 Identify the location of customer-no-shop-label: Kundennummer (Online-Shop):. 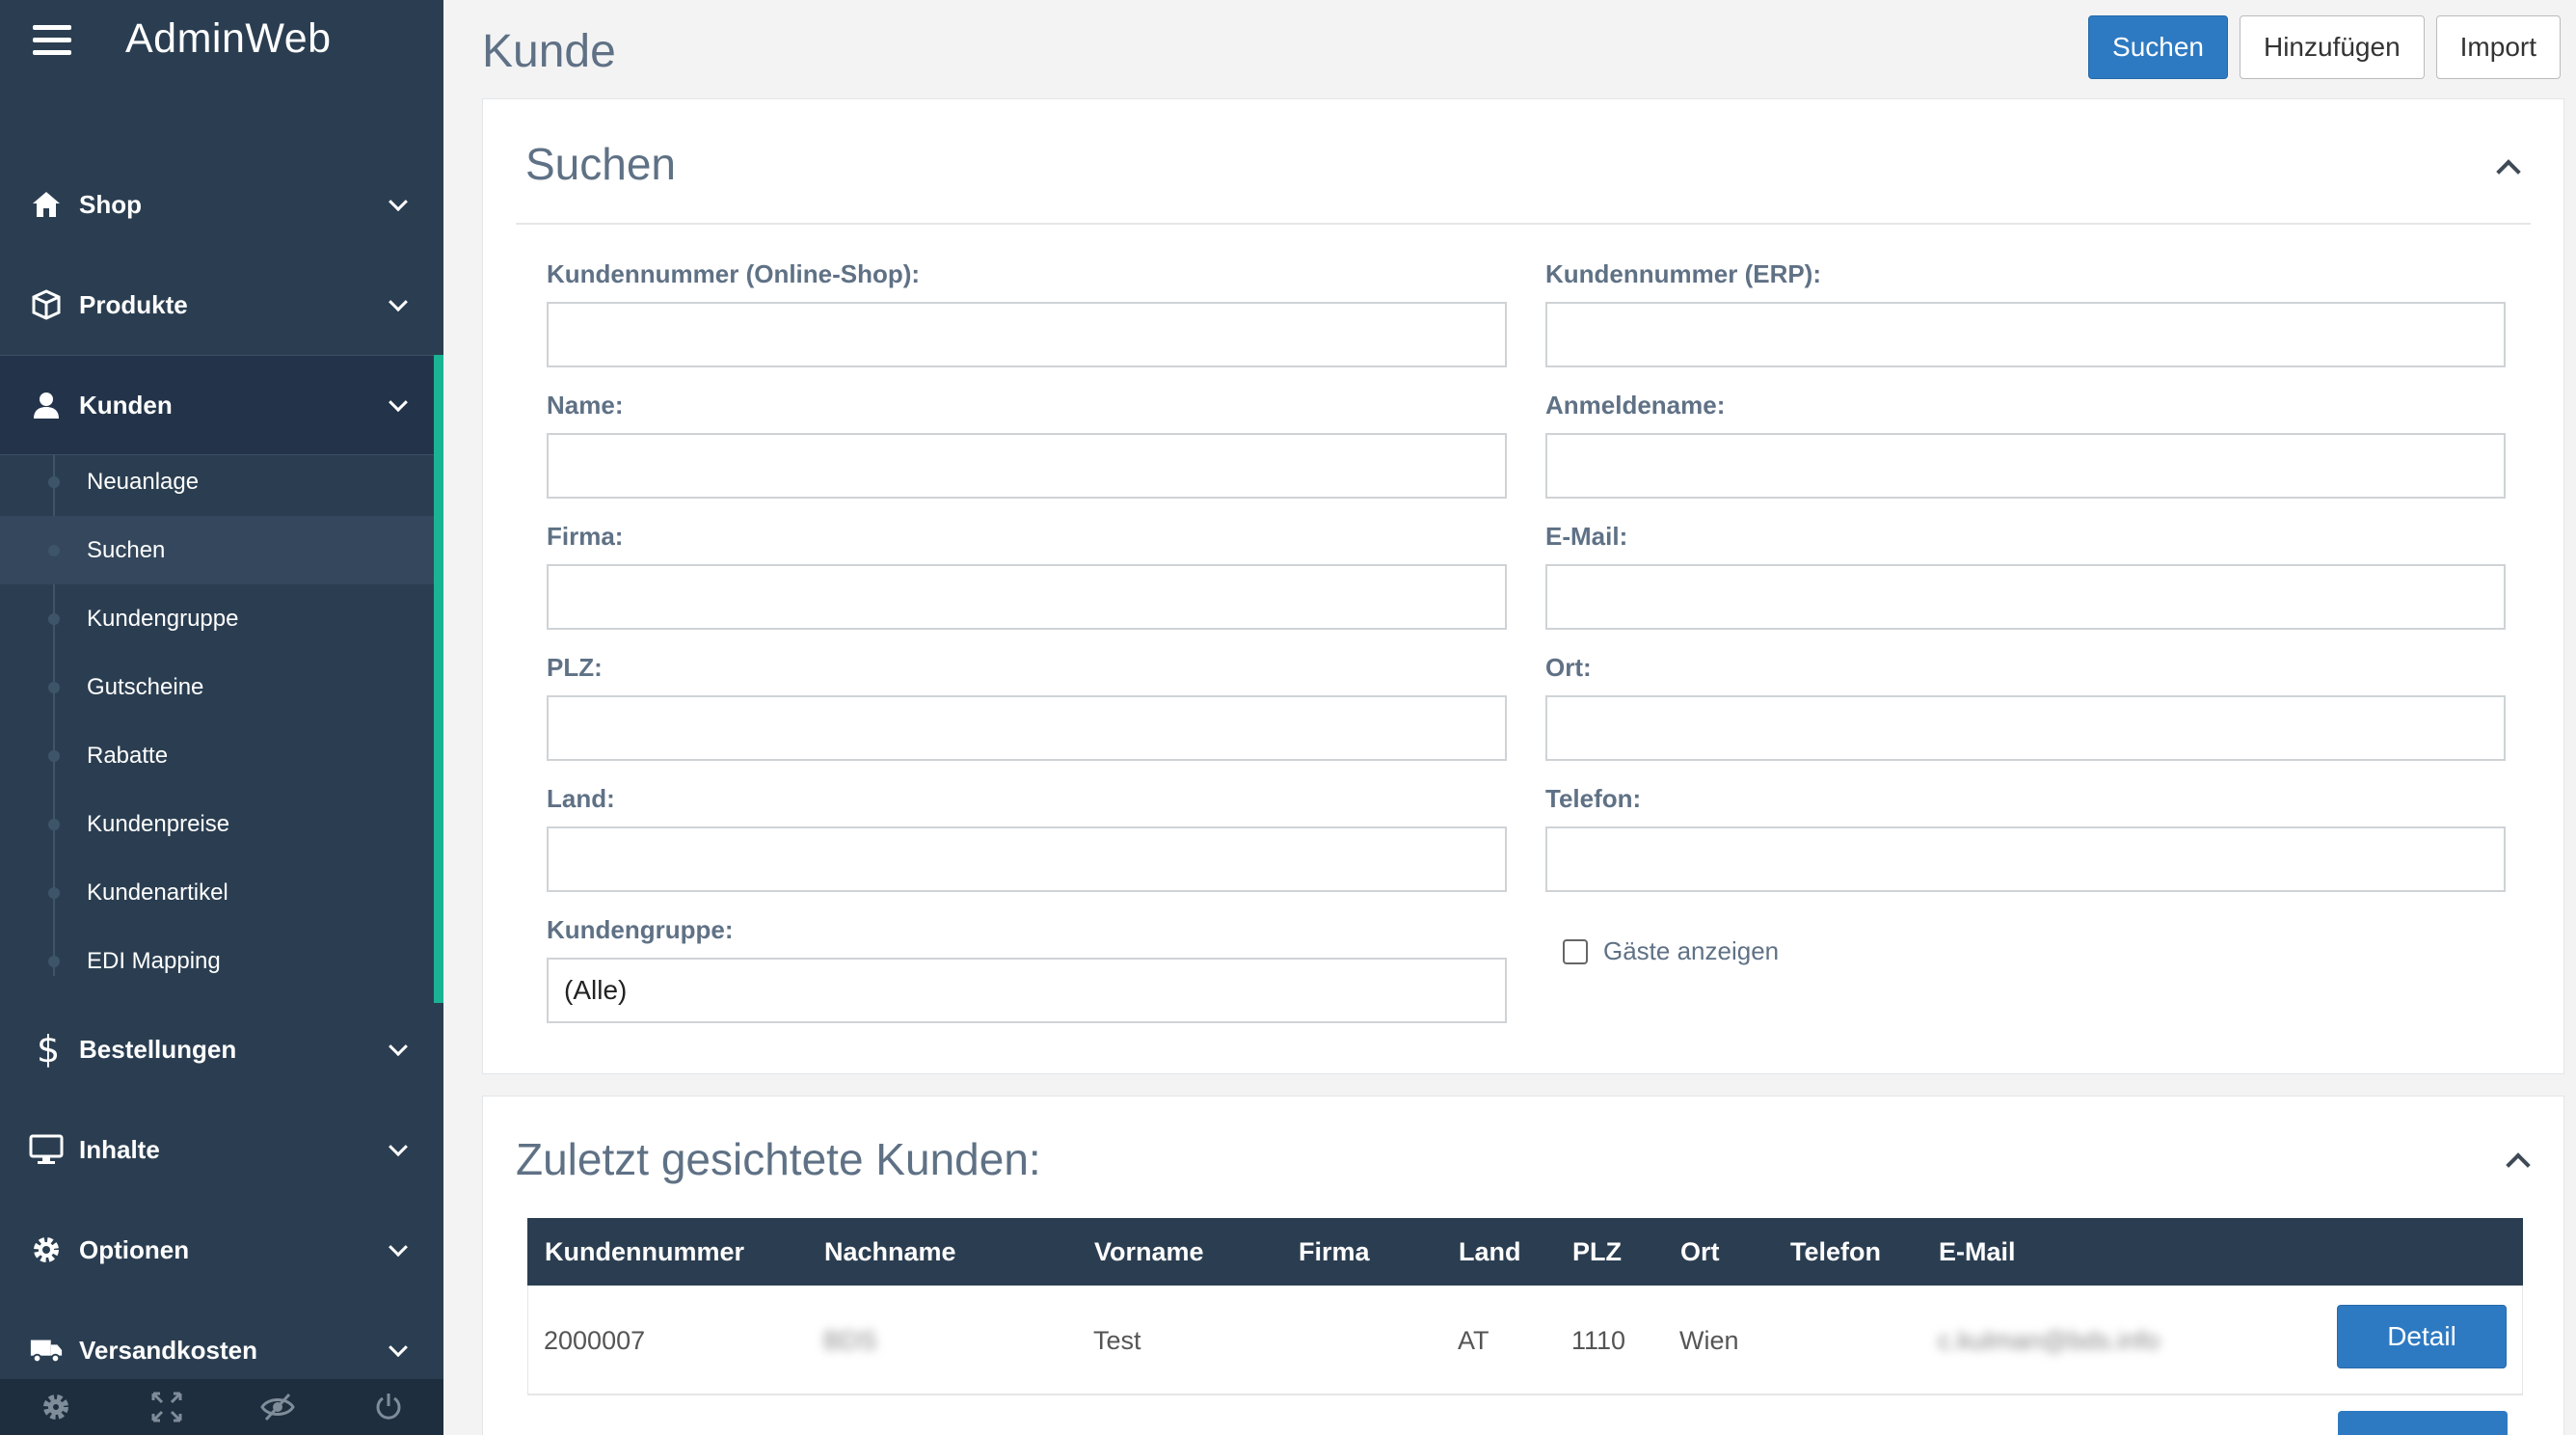
(734, 273).